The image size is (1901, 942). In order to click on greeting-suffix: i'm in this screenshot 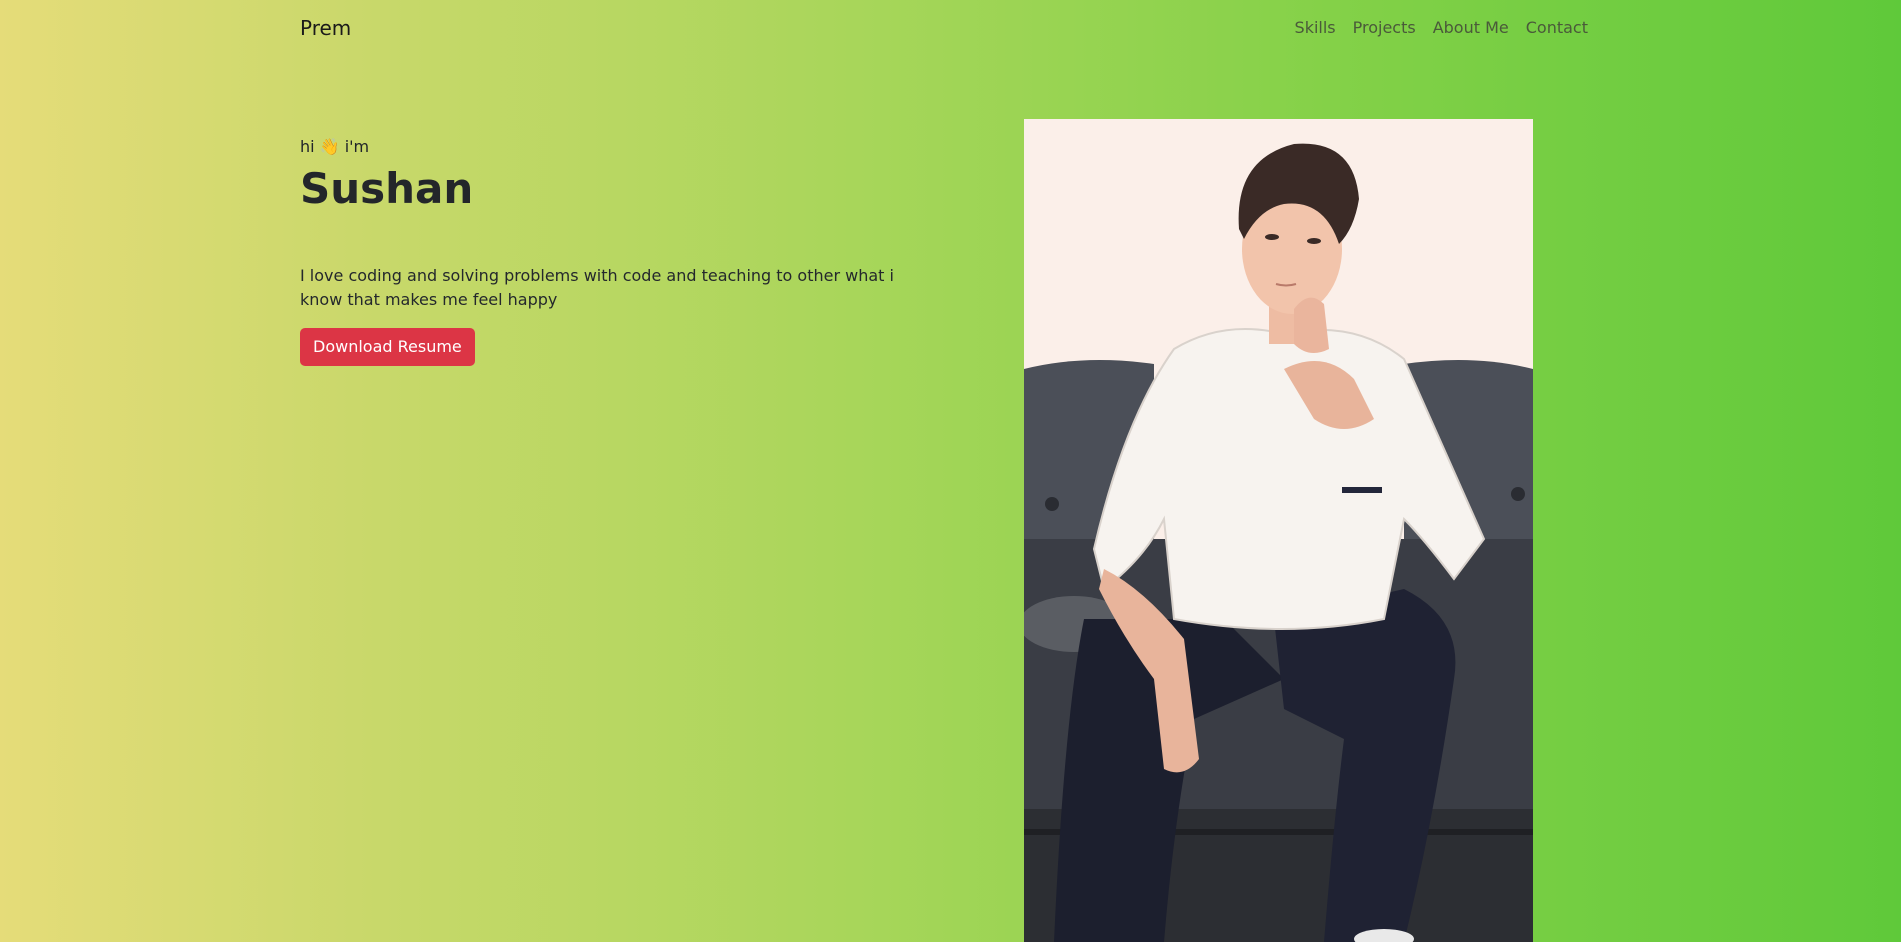, I will do `click(357, 146)`.